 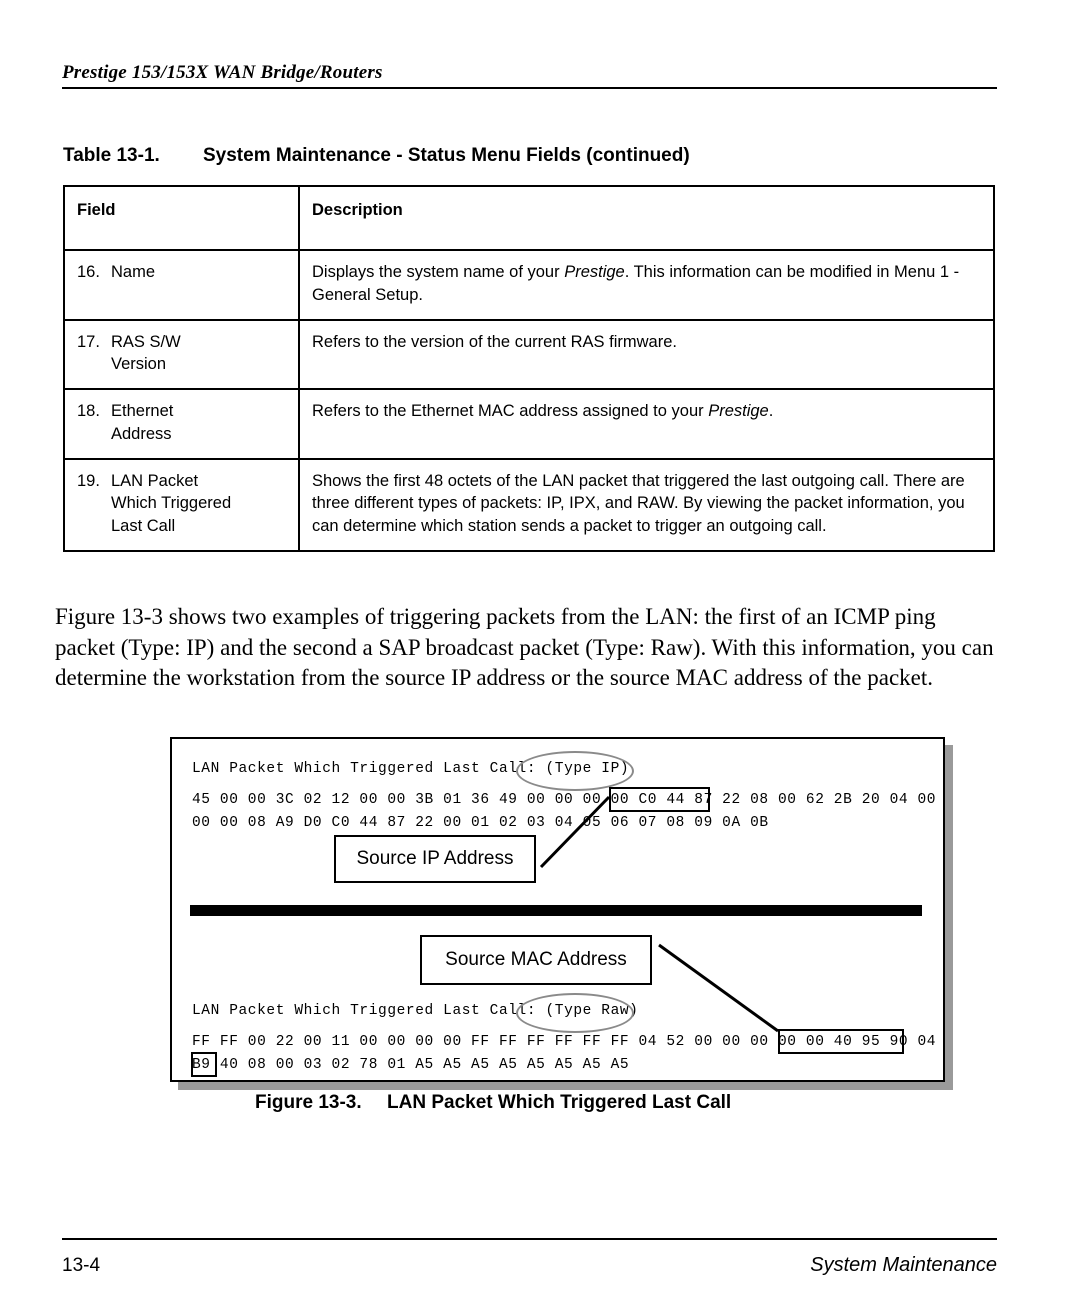 I want to click on row-field-name: RAS S/W, so click(x=146, y=341).